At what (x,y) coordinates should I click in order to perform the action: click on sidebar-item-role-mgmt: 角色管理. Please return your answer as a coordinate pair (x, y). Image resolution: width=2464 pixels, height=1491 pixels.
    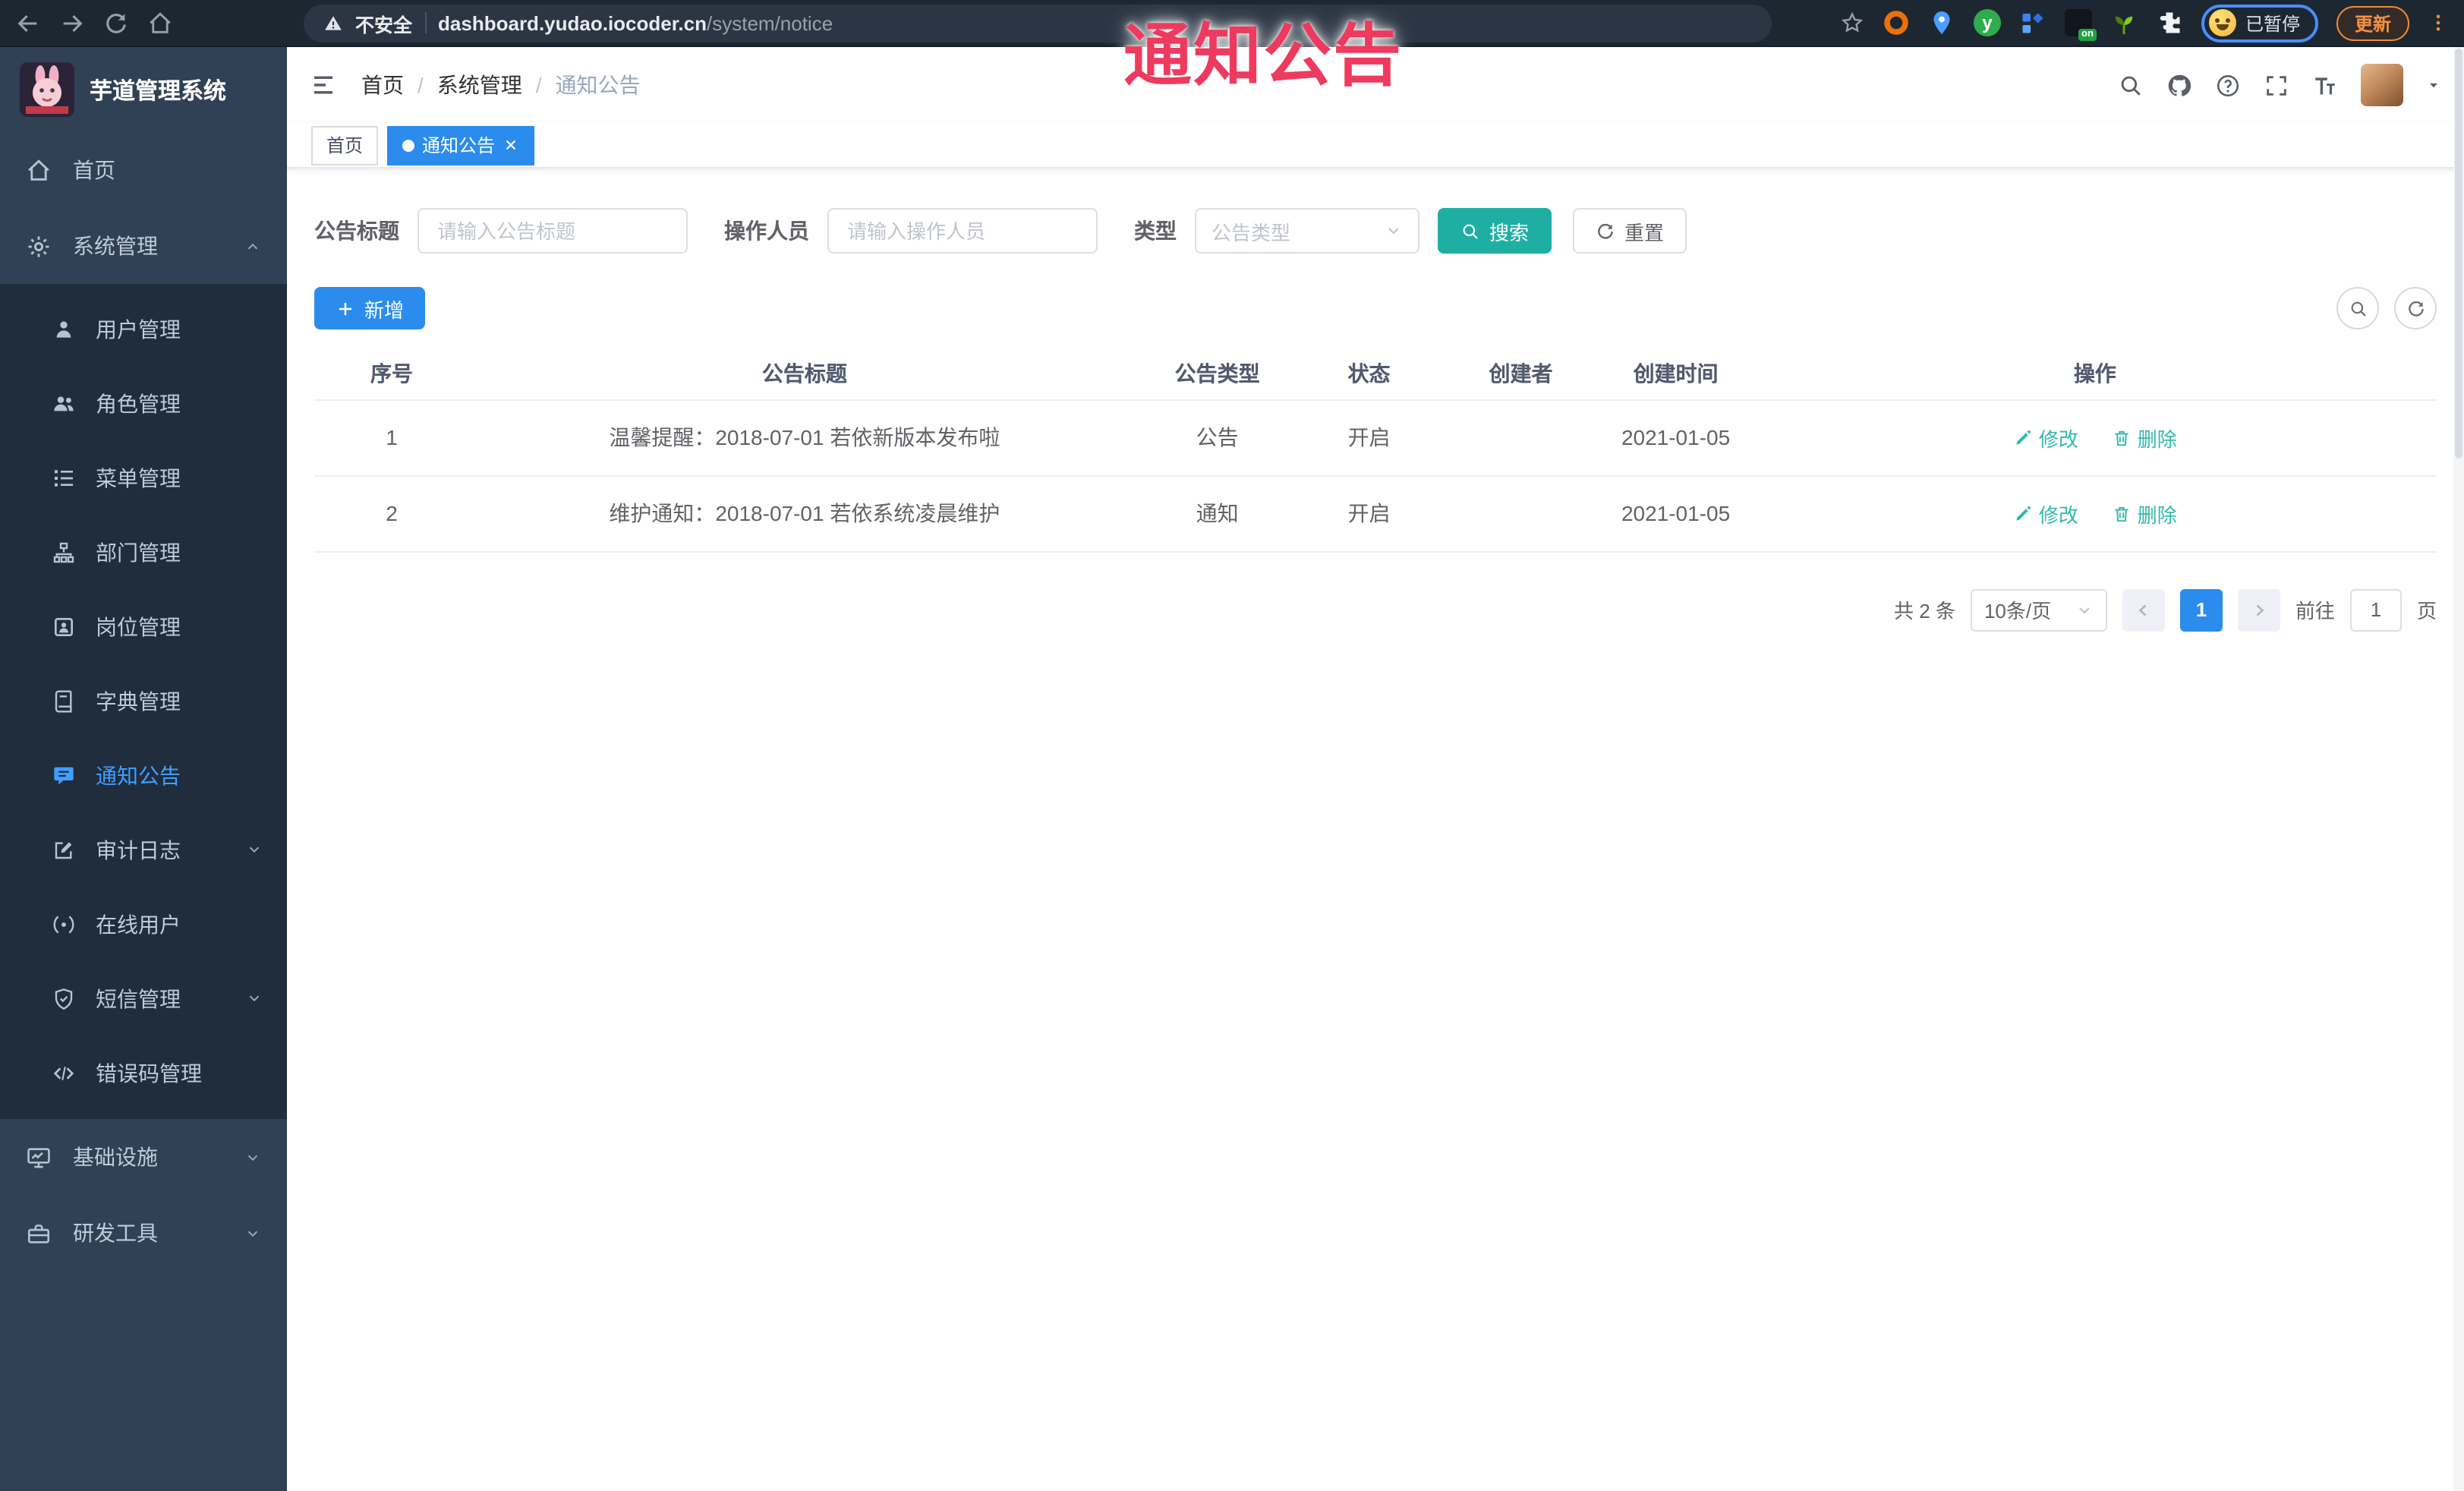
    Looking at the image, I should click on (144, 403).